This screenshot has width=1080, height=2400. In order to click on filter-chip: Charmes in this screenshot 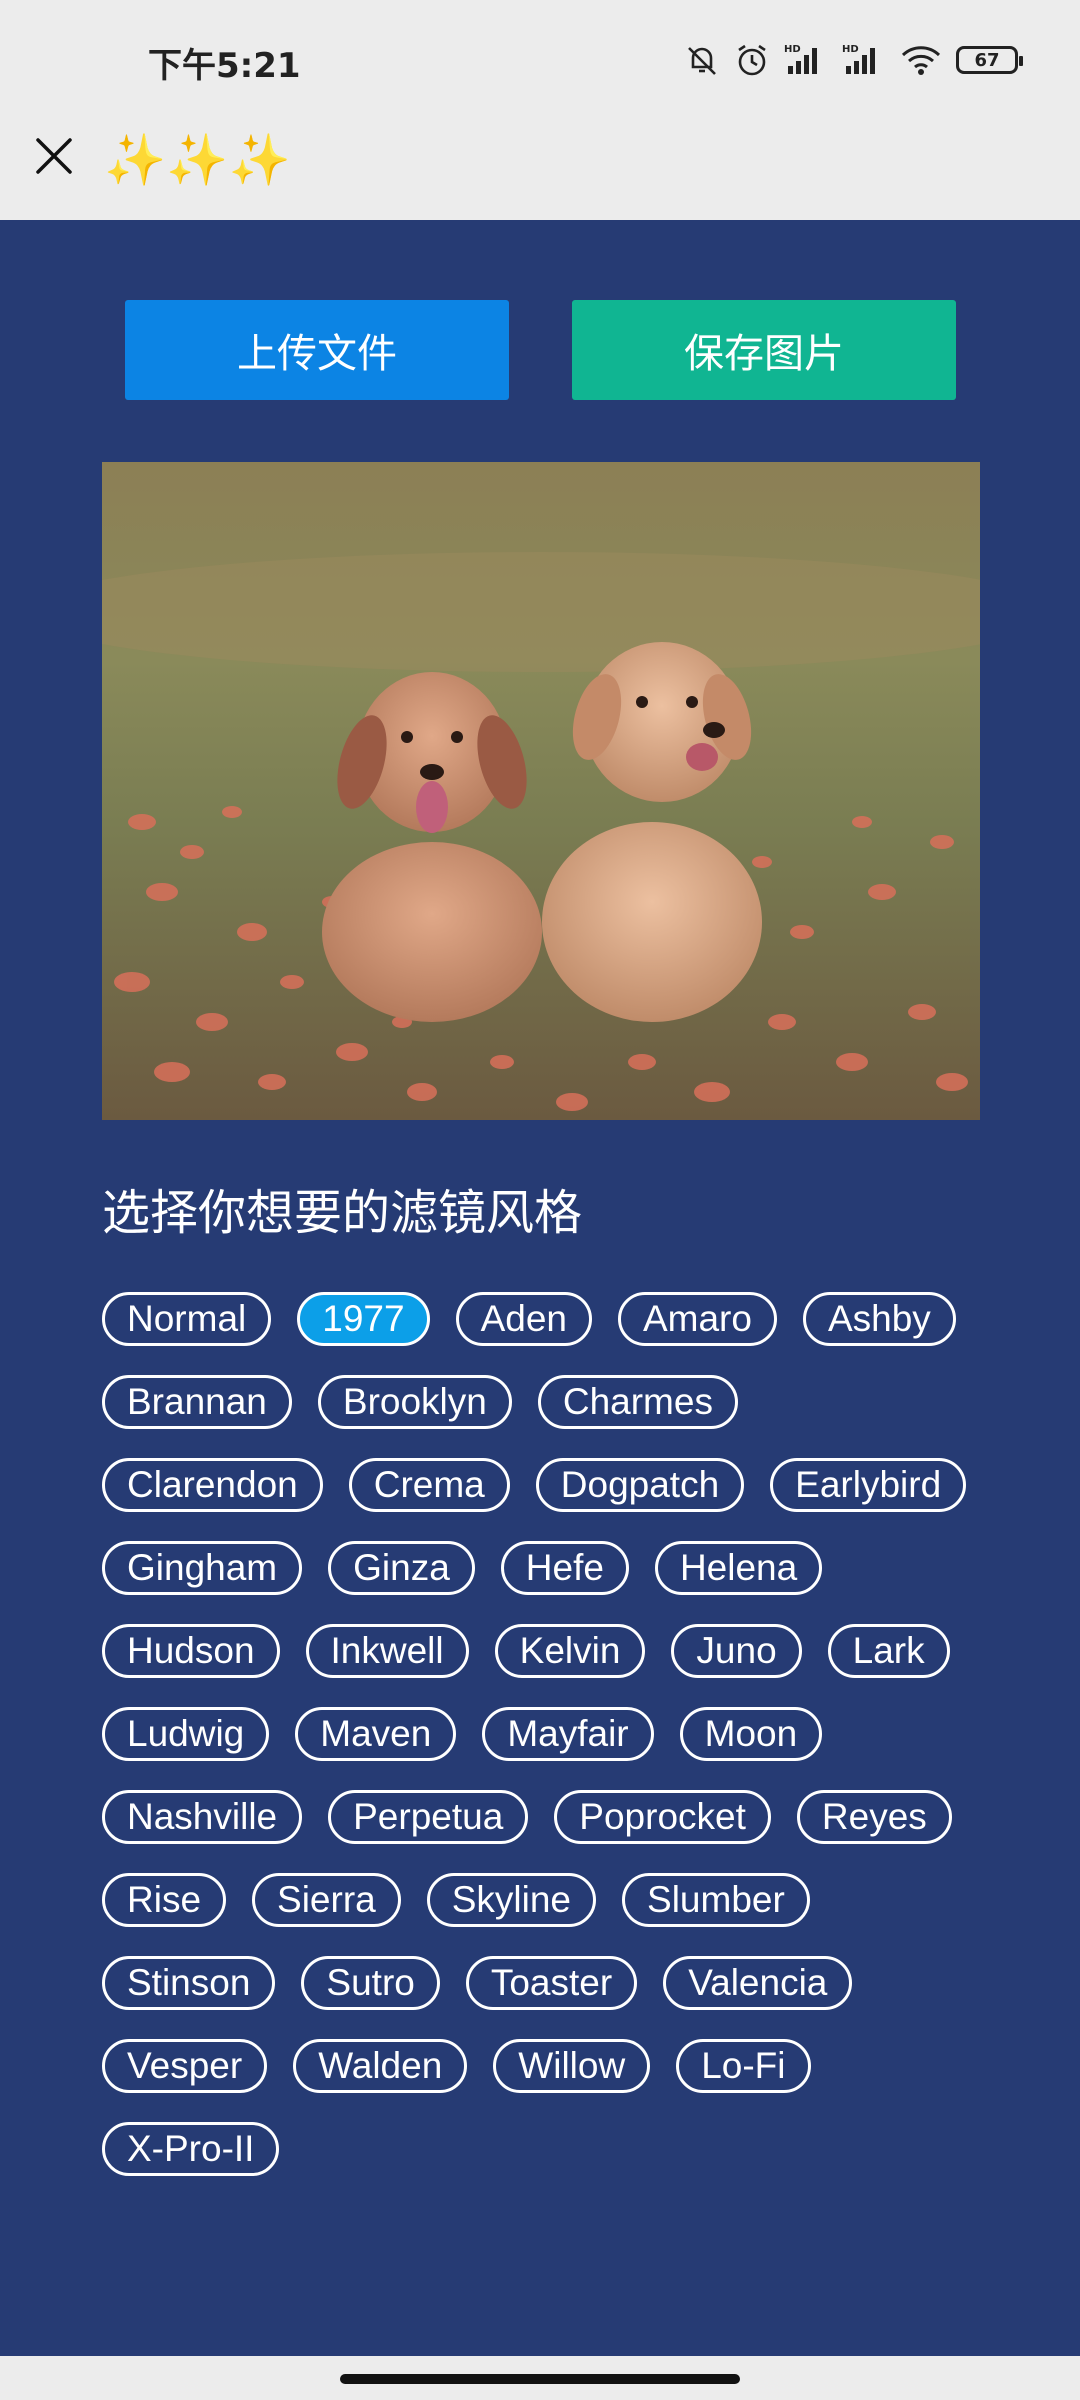, I will do `click(637, 1402)`.